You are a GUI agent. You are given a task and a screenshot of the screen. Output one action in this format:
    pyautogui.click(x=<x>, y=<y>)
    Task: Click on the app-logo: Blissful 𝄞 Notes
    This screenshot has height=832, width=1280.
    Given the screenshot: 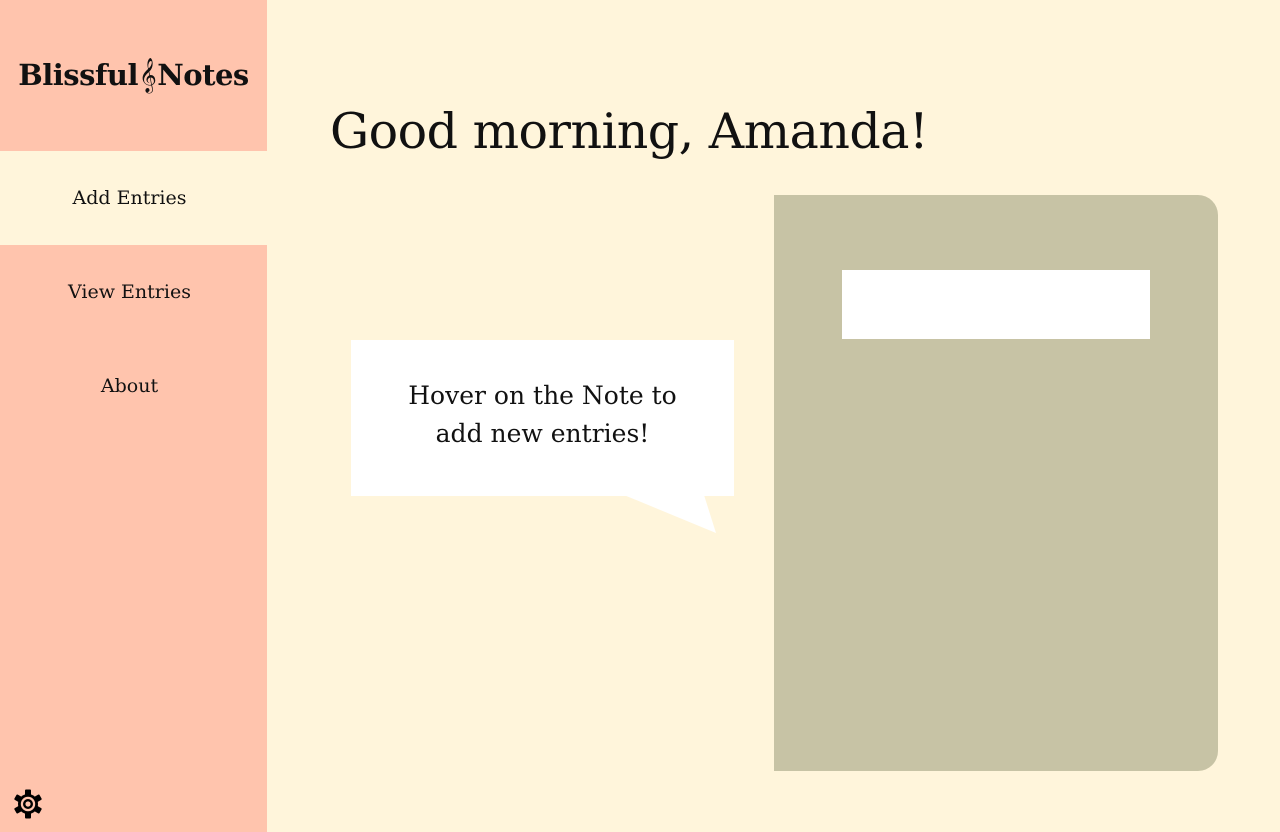 What is the action you would take?
    pyautogui.click(x=133, y=75)
    